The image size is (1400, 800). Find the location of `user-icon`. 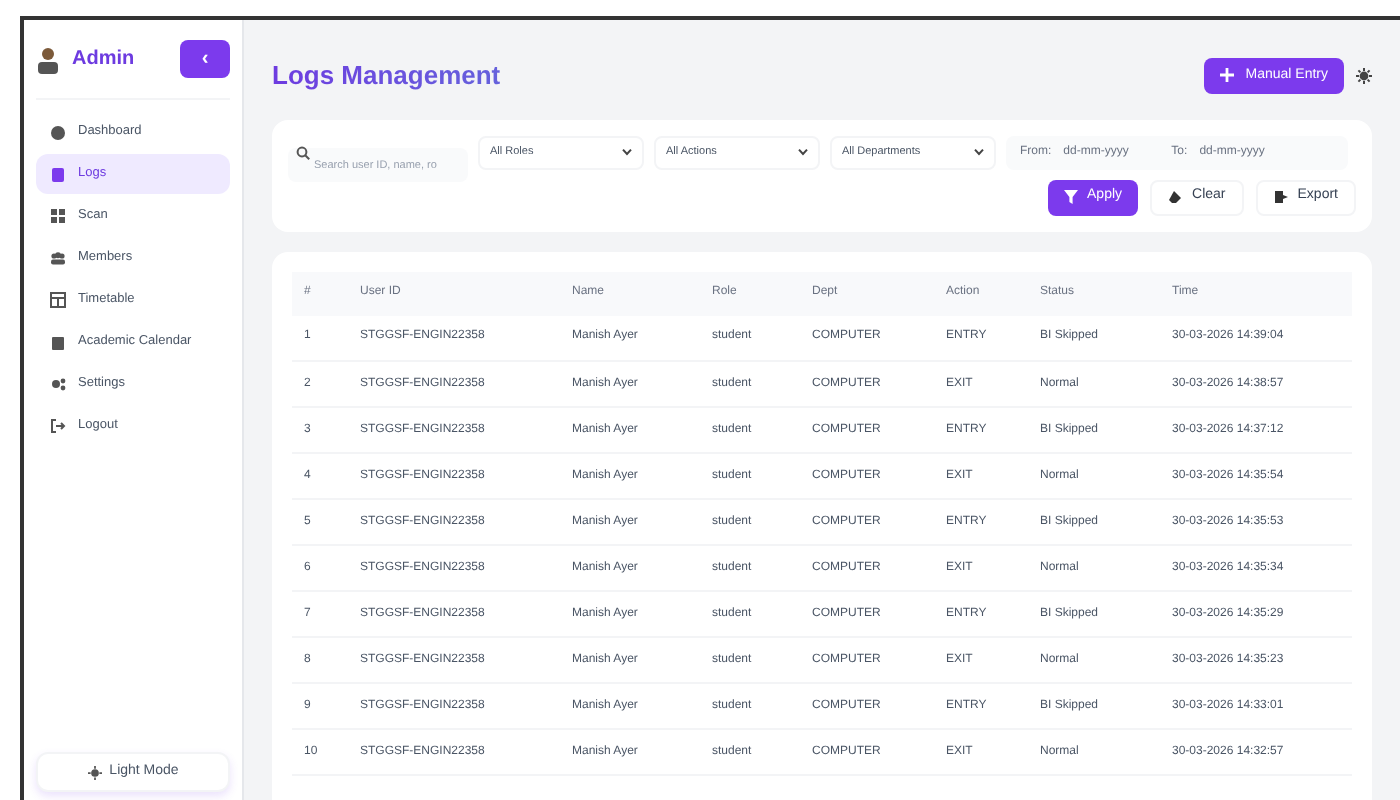

user-icon is located at coordinates (48, 59).